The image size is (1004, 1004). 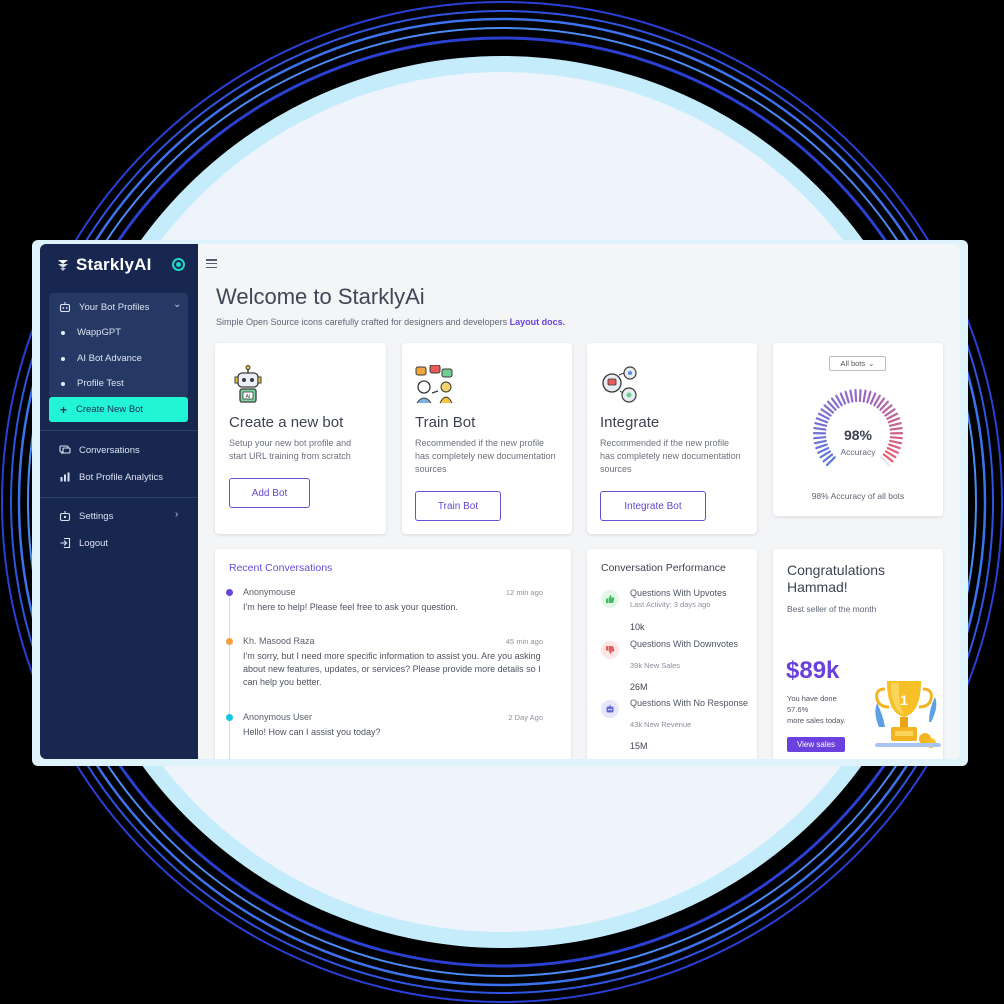 I want to click on conversation-user: Anonymous User, so click(x=278, y=717).